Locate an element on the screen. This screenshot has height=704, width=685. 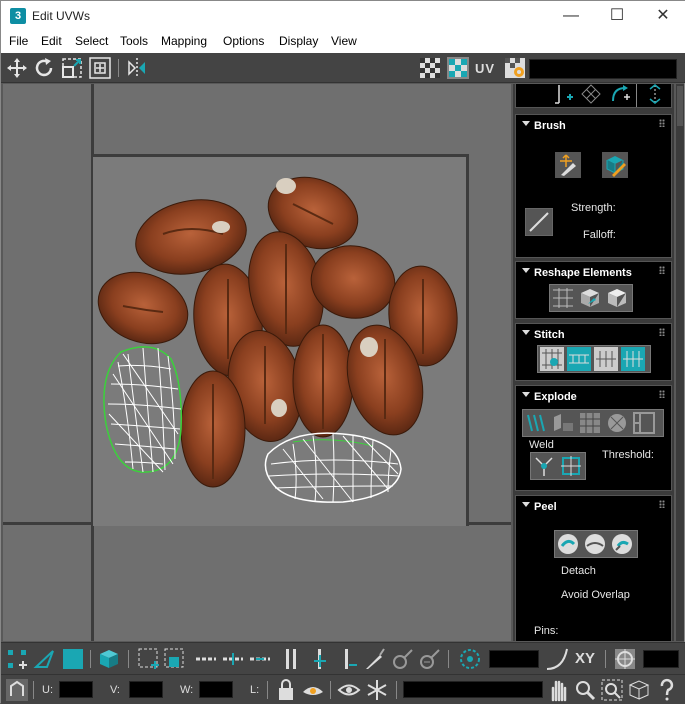
flatten-icon is located at coordinates (563, 423).